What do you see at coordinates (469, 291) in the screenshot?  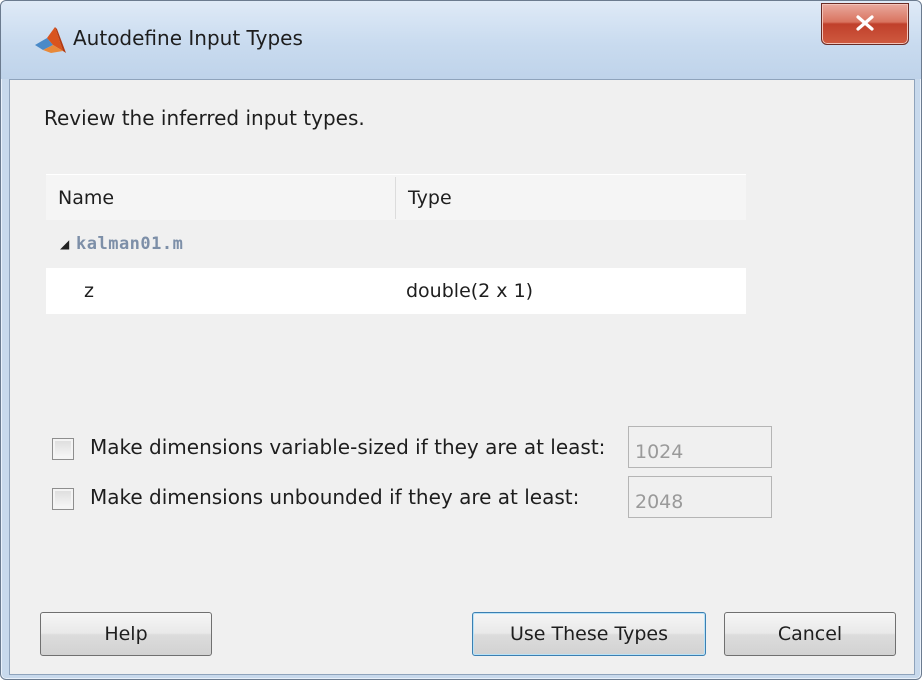 I see `row-type-cell: double(2 x 1)` at bounding box center [469, 291].